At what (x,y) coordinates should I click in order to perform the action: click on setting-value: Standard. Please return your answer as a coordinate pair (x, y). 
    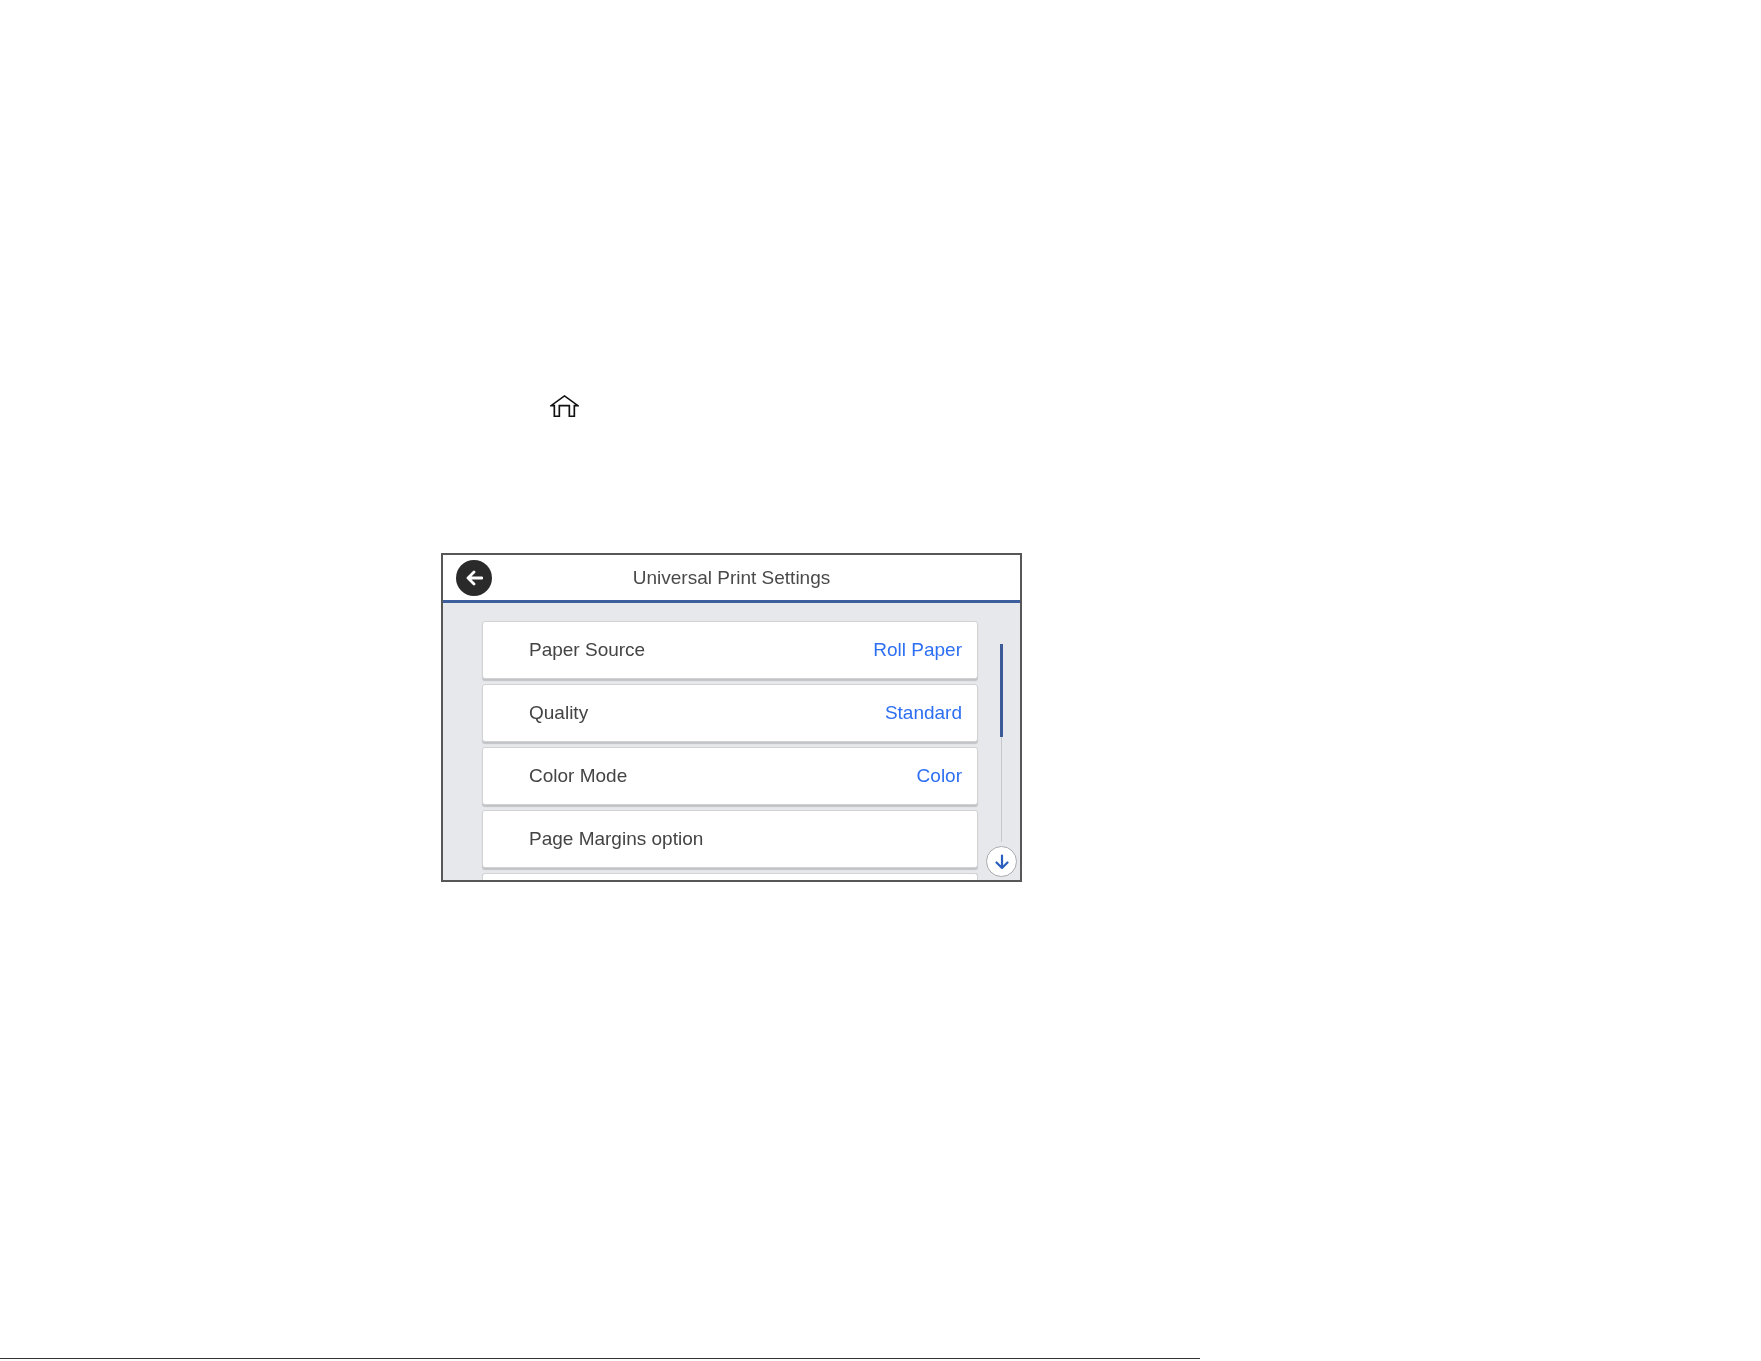
    Looking at the image, I should click on (923, 713).